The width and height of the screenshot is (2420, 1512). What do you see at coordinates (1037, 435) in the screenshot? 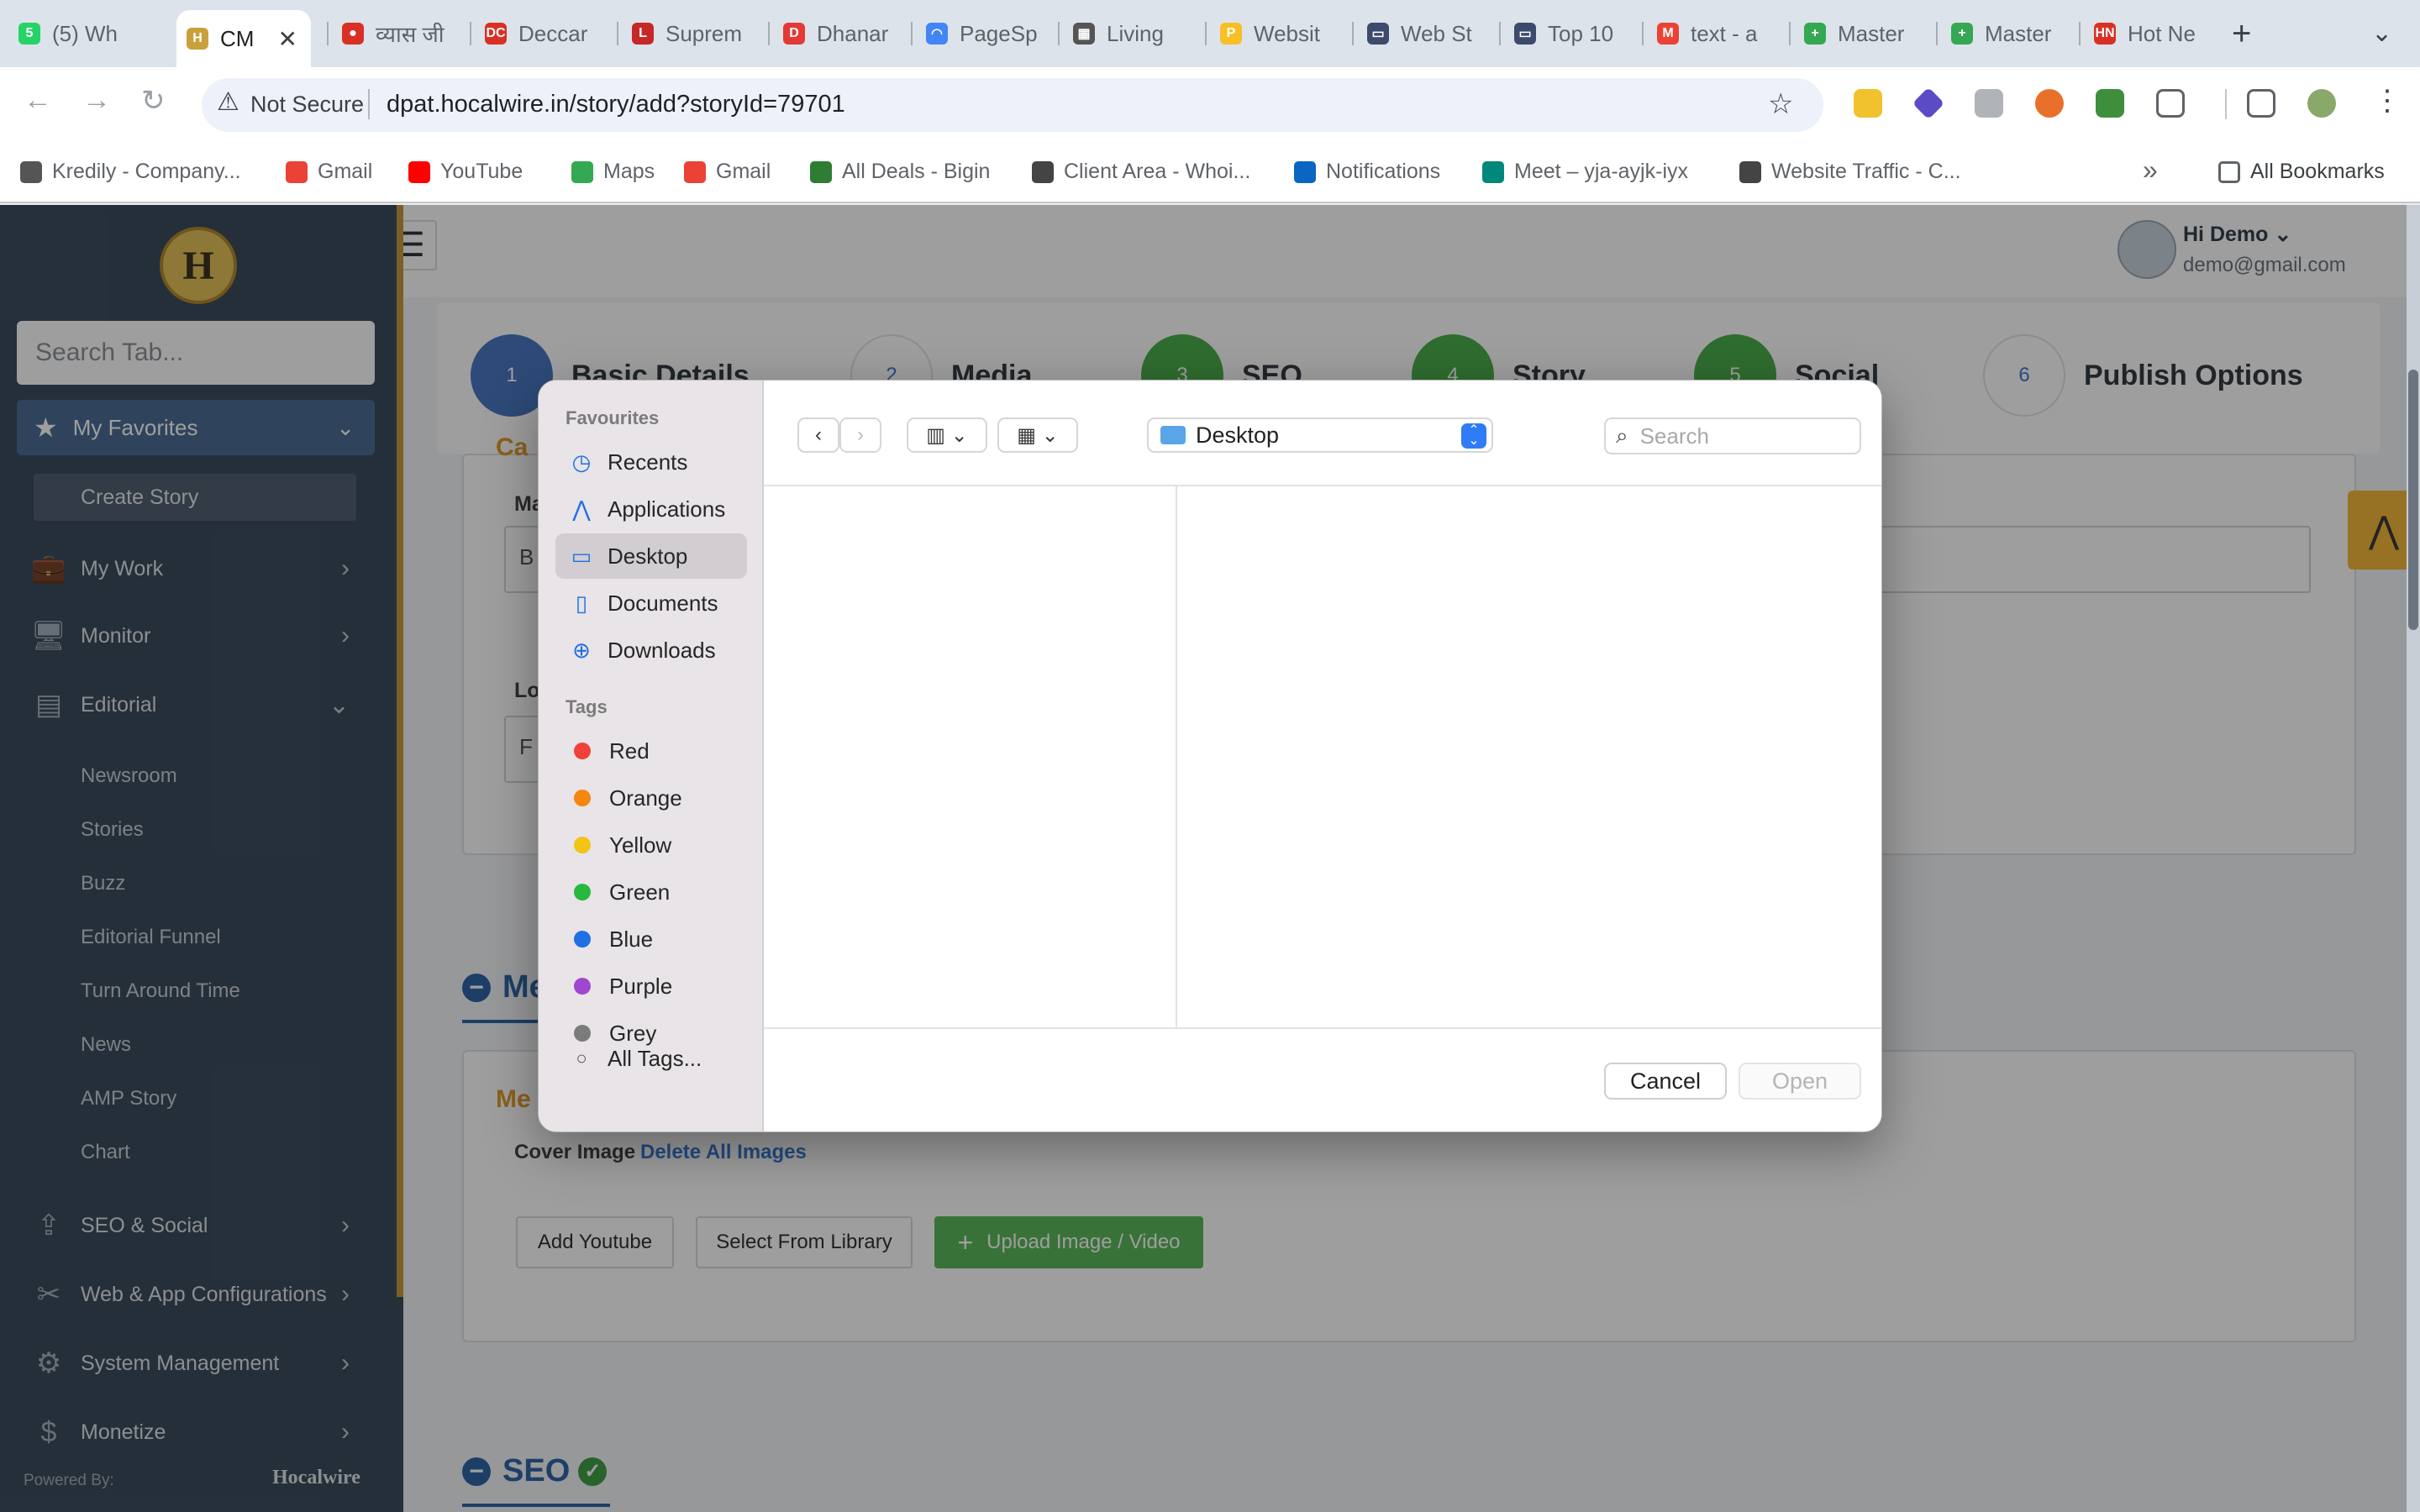
I see `grid-group-icon: ▦ ⌄` at bounding box center [1037, 435].